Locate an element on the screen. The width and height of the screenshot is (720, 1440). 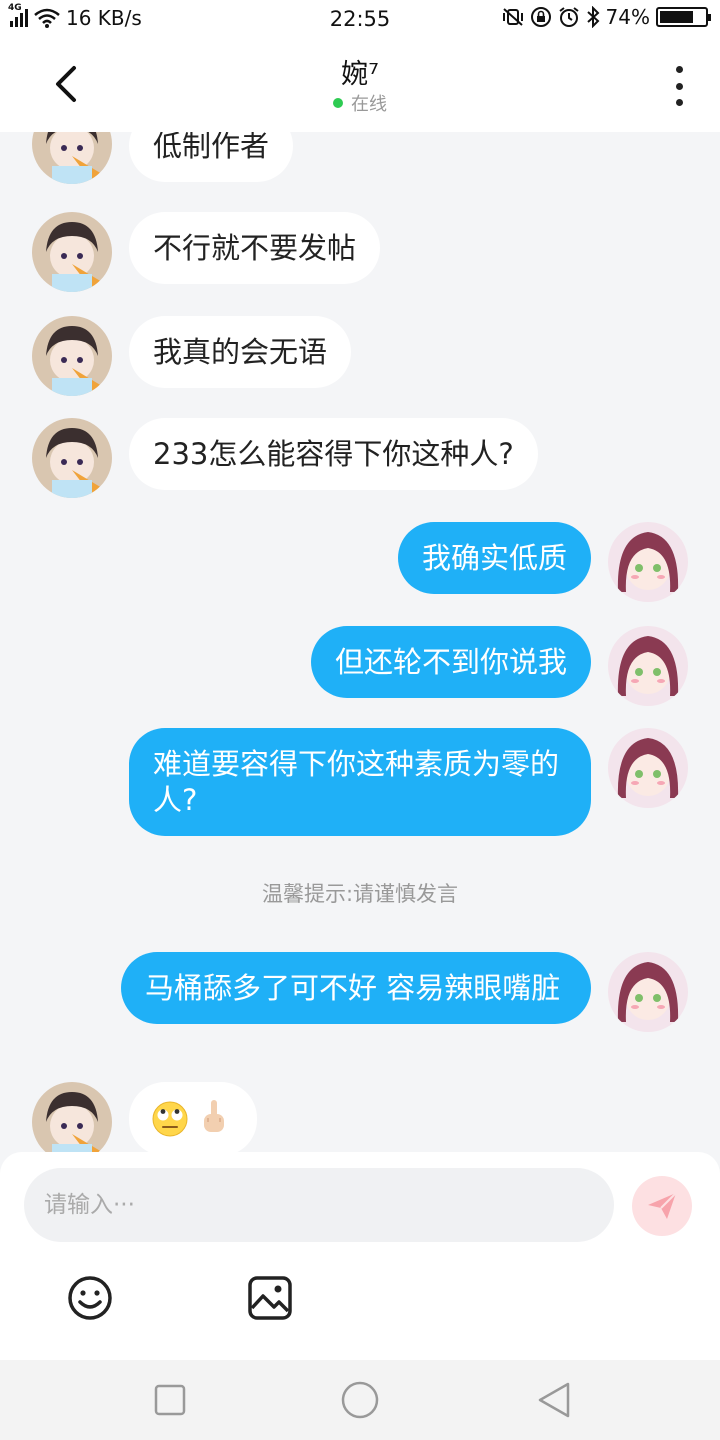
message-bubble-incoming: 低制作者 is located at coordinates (211, 157).